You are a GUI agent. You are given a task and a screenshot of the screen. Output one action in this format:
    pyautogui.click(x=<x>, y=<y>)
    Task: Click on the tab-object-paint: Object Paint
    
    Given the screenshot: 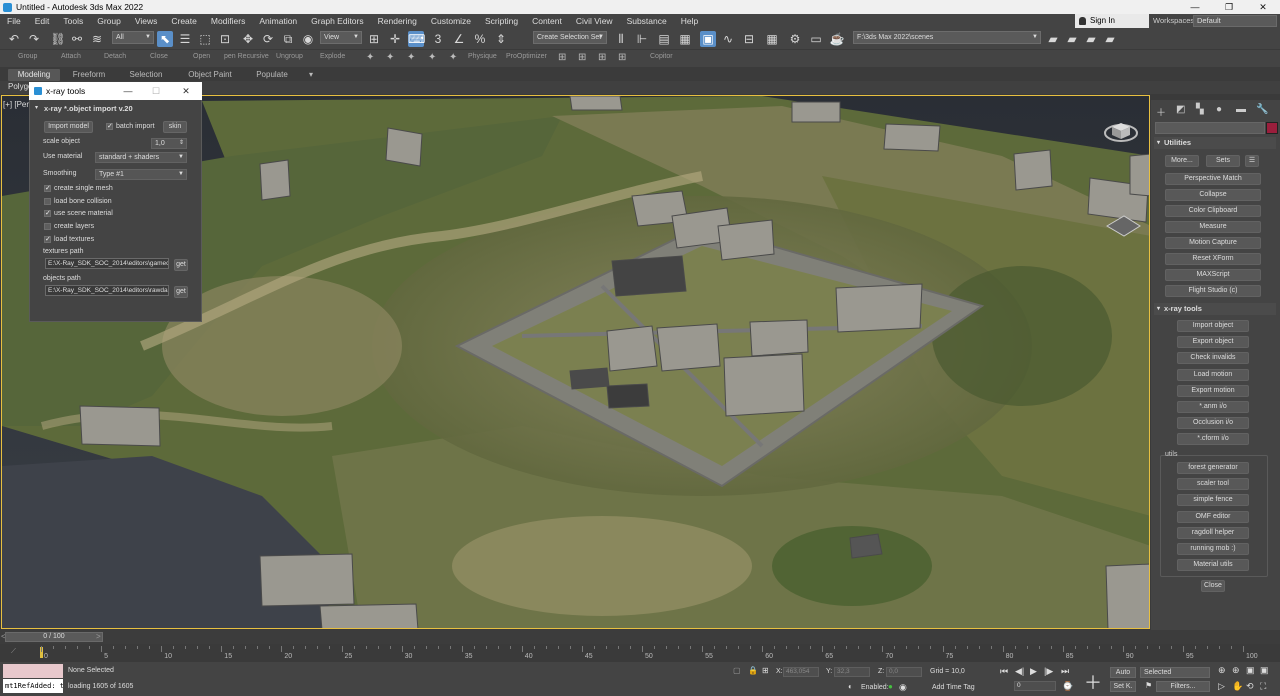 What is the action you would take?
    pyautogui.click(x=210, y=75)
    